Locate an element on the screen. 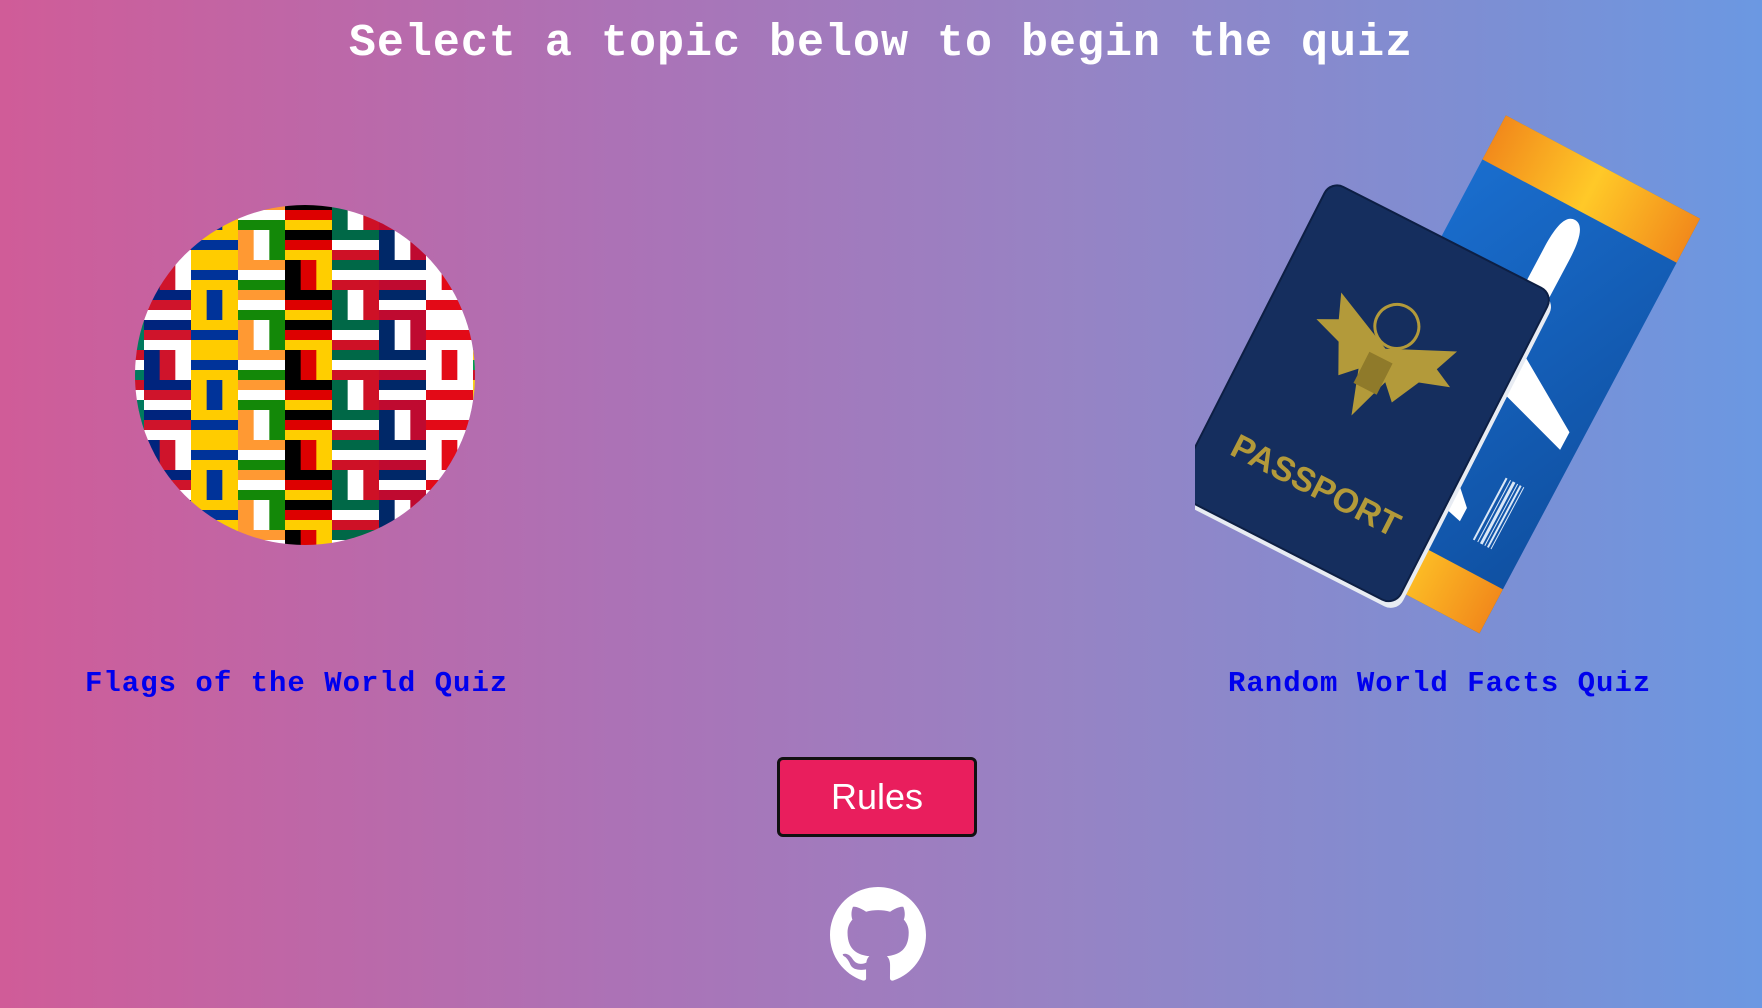 The width and height of the screenshot is (1762, 1008). github-link is located at coordinates (878, 935).